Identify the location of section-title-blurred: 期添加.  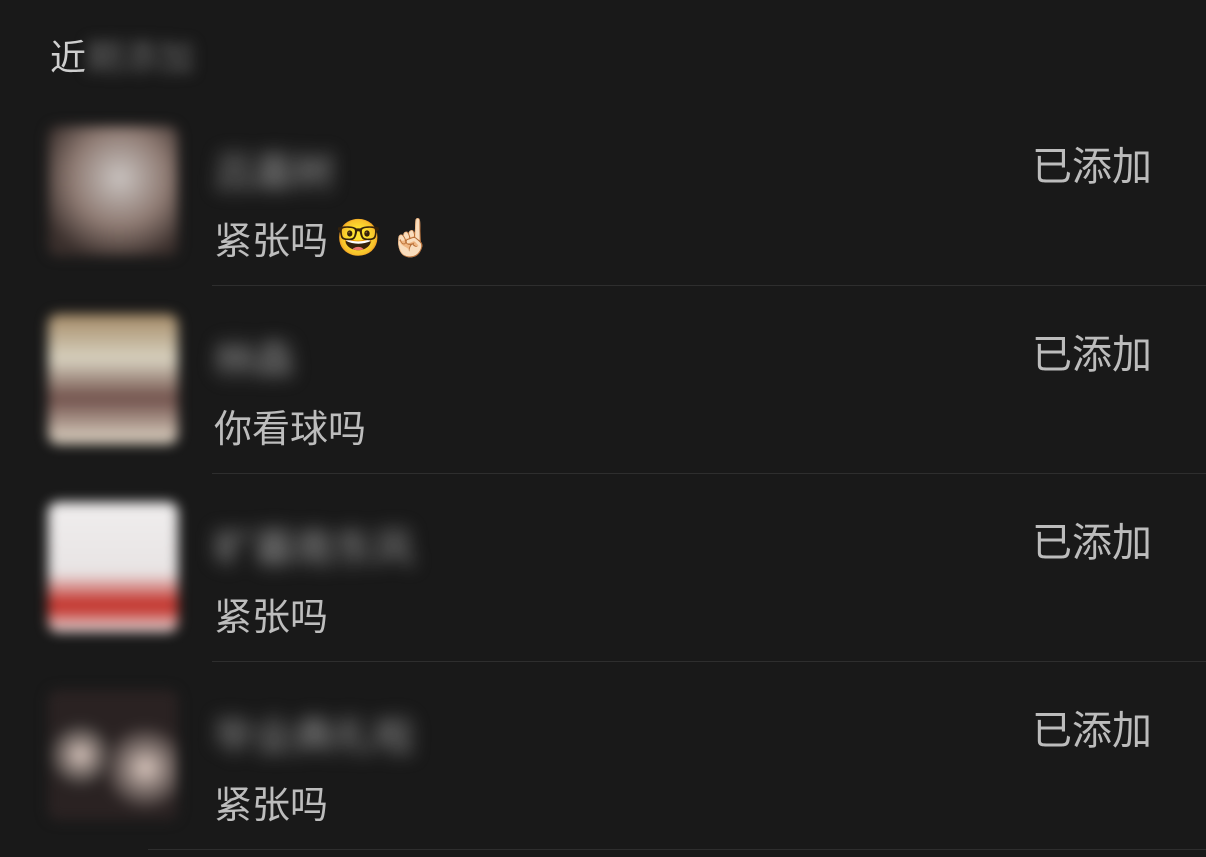
(140, 58).